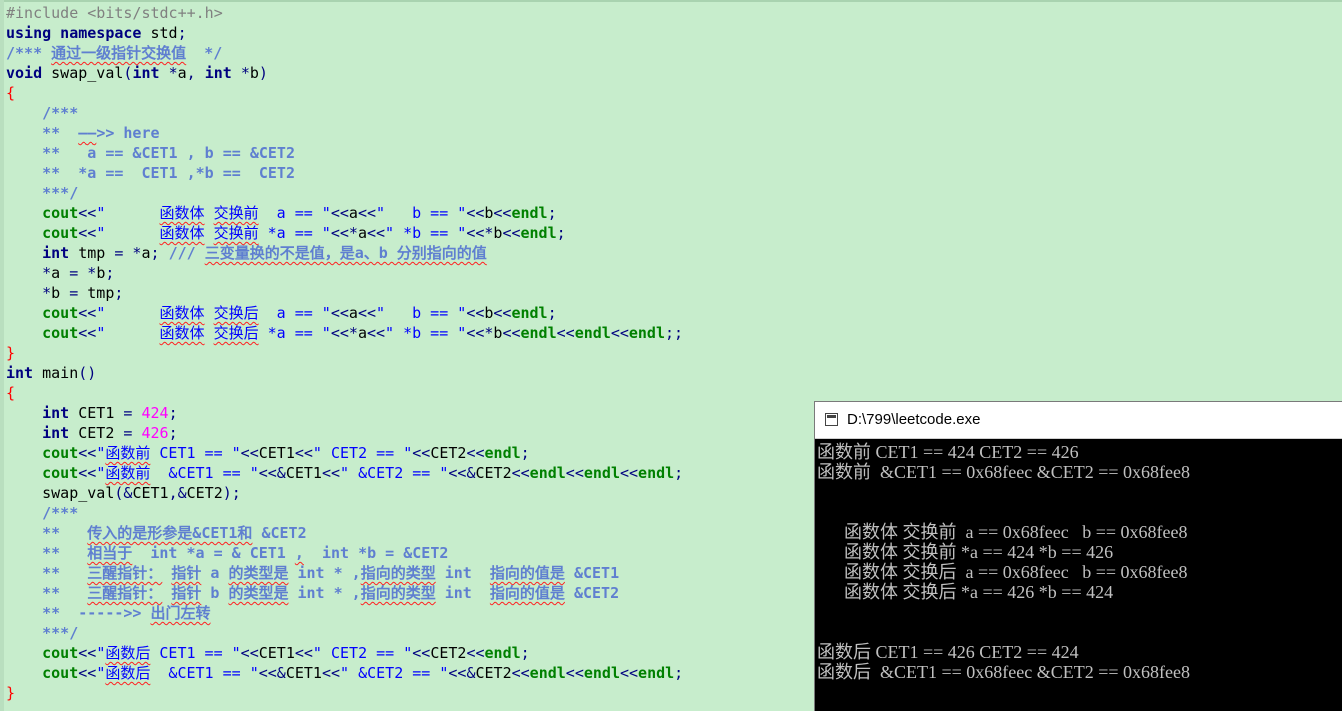  I want to click on code-token: *, so click(29, 293).